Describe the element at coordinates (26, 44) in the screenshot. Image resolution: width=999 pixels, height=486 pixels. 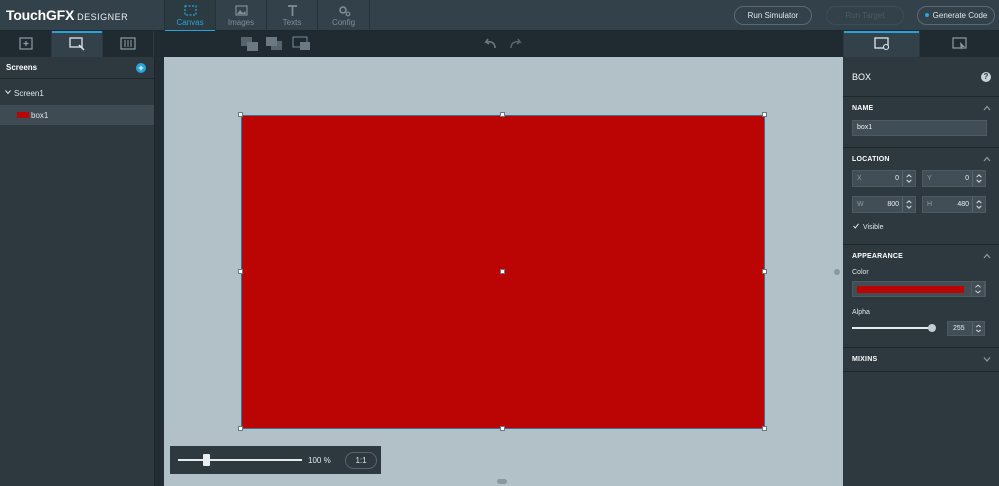
I see `tab-add-widget` at that location.